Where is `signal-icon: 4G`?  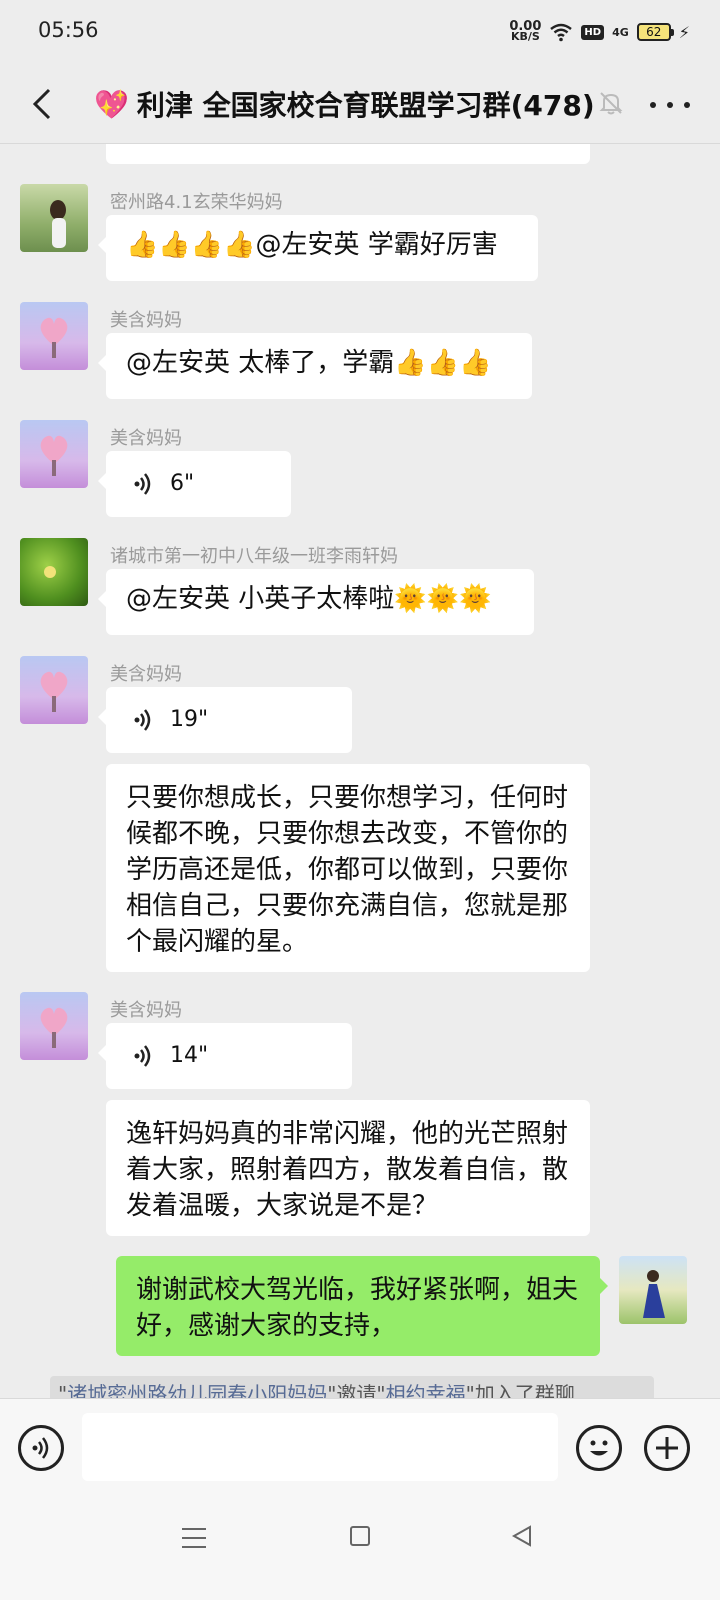 signal-icon: 4G is located at coordinates (620, 32).